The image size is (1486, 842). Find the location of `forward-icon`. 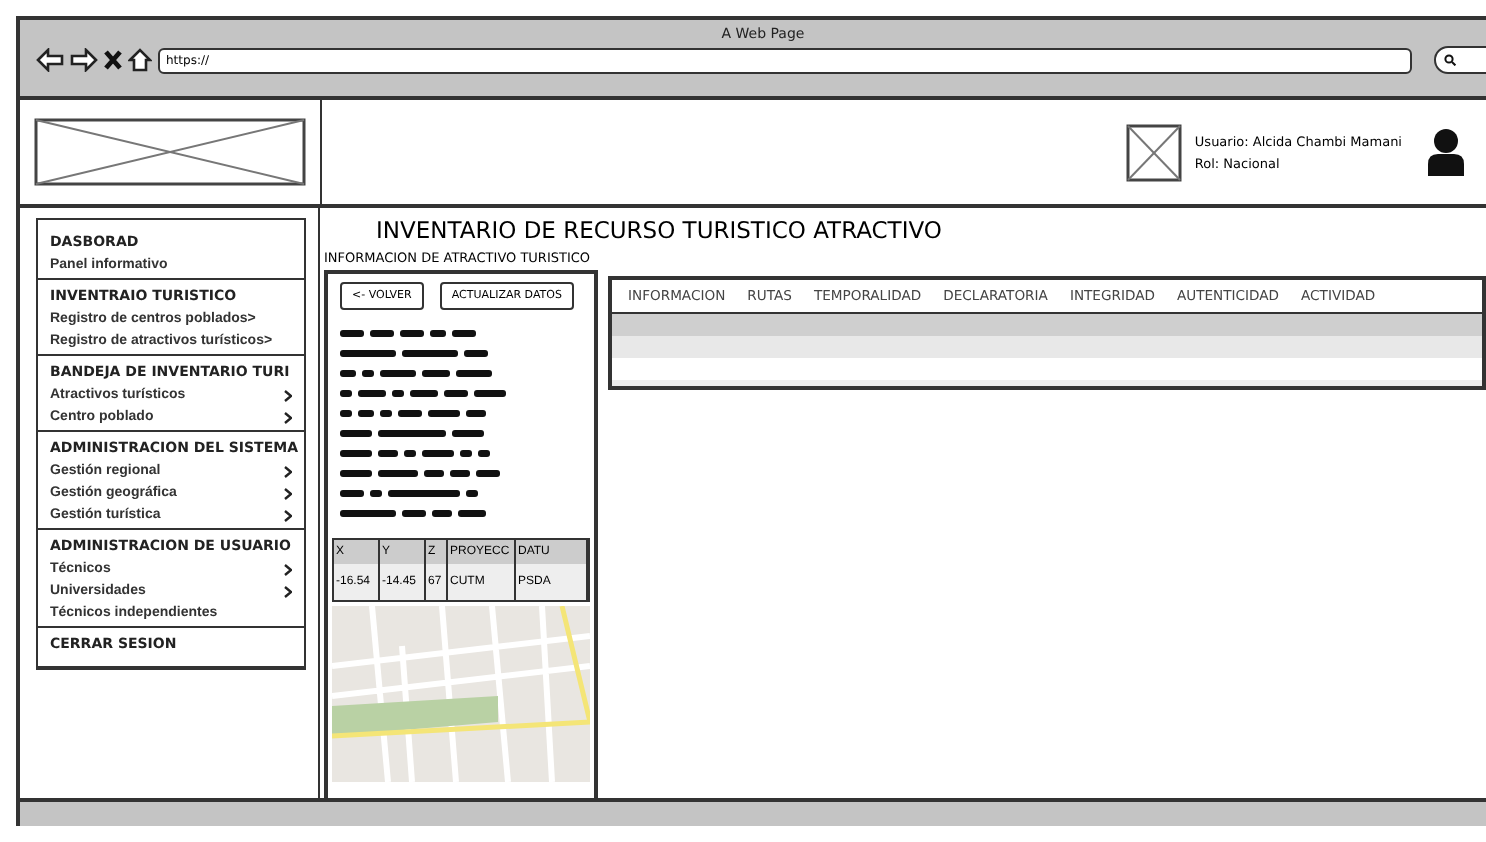

forward-icon is located at coordinates (84, 60).